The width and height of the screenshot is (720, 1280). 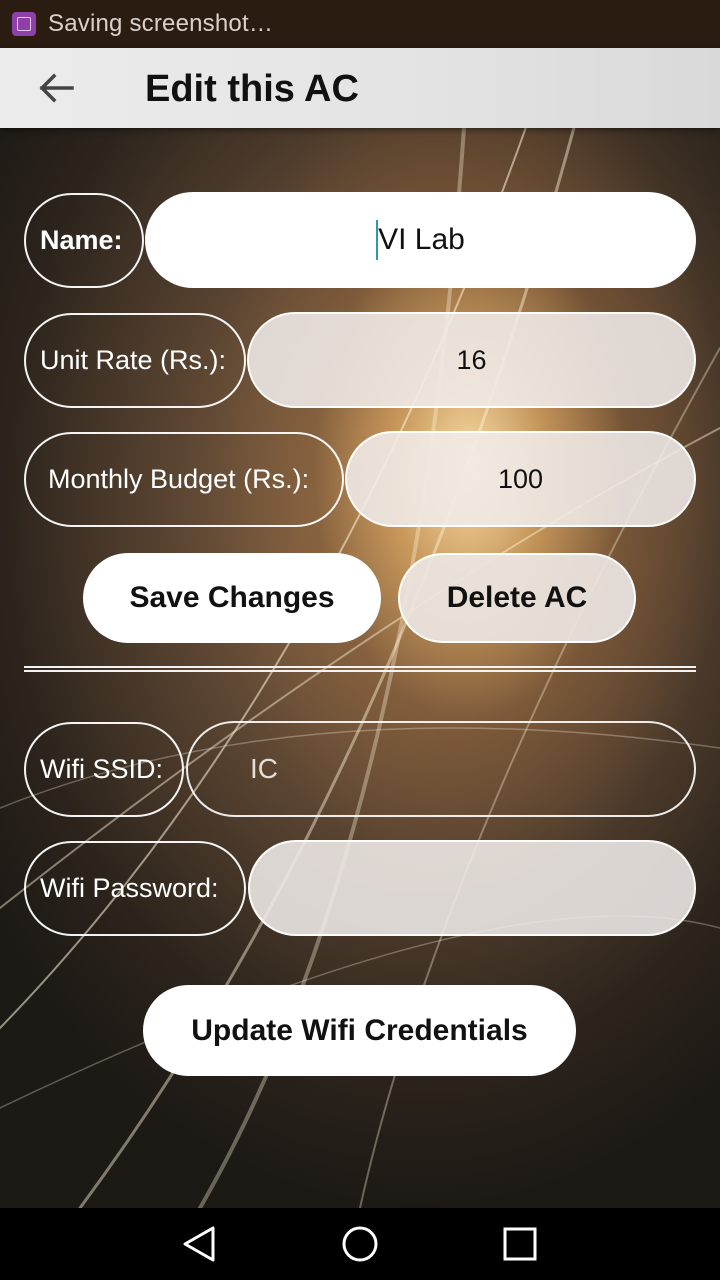 I want to click on unit-rate-value: 16, so click(x=471, y=359).